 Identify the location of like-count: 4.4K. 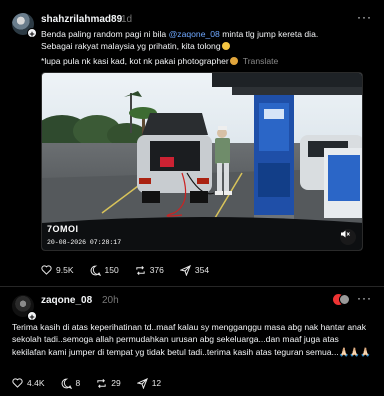
(36, 383).